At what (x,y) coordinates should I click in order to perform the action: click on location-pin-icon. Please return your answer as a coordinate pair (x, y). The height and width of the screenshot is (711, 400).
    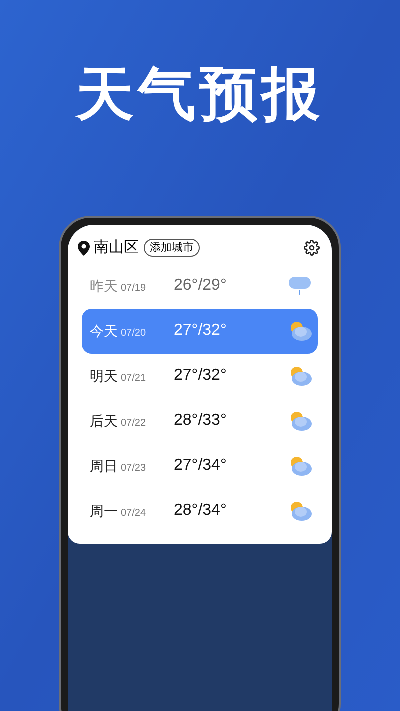
    Looking at the image, I should click on (84, 248).